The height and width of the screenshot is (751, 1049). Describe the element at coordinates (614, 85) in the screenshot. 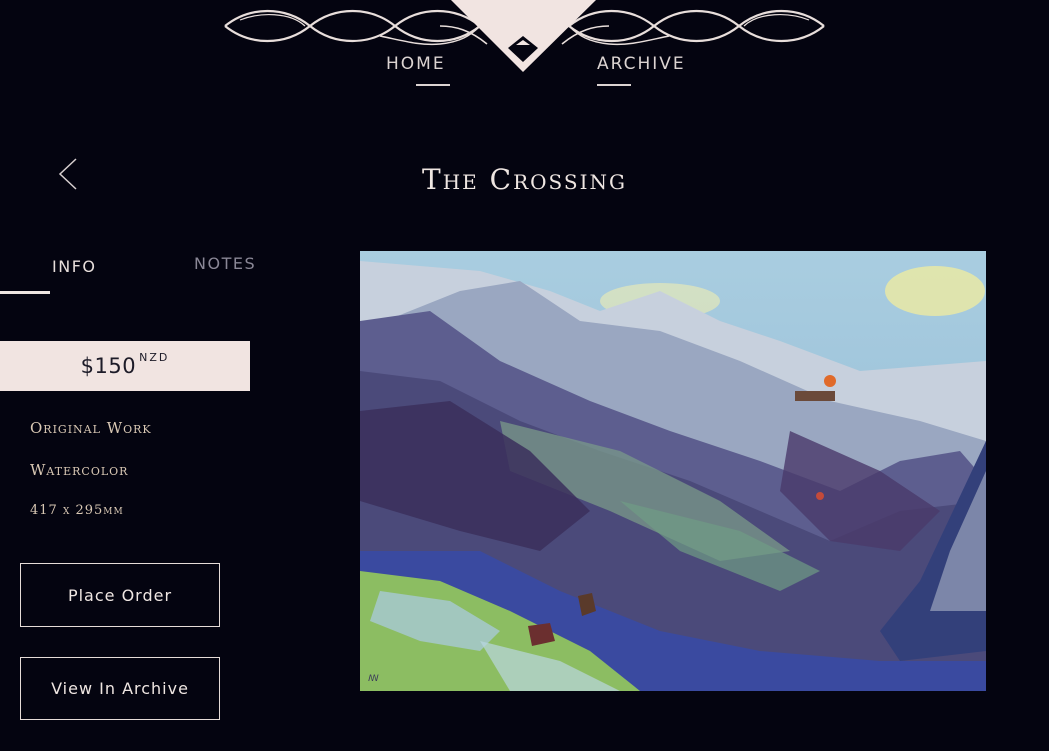

I see `nav-archive-underline` at that location.